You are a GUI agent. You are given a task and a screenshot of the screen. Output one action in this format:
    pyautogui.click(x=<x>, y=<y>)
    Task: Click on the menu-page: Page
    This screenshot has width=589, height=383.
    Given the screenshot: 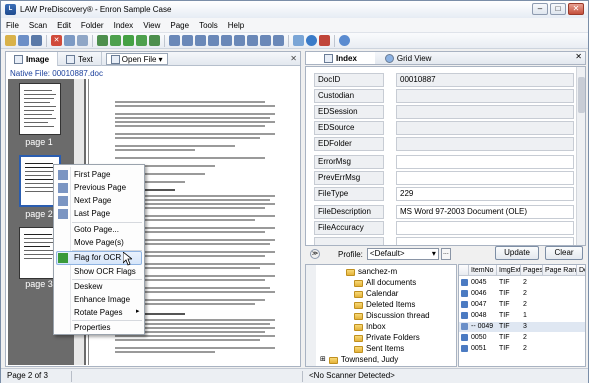 What is the action you would take?
    pyautogui.click(x=179, y=25)
    